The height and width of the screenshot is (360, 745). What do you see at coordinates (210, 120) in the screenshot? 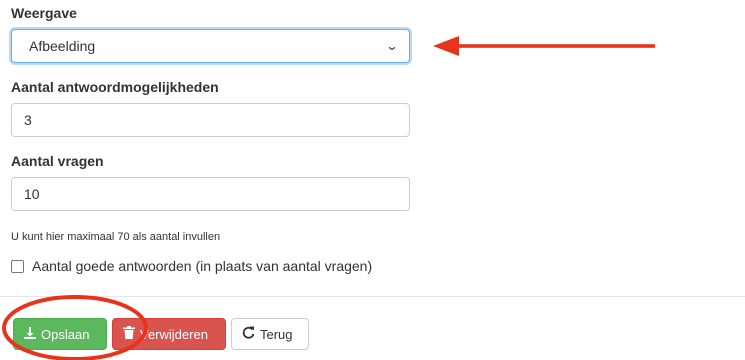
I see `antwoordmogelijkheden-input: 3` at bounding box center [210, 120].